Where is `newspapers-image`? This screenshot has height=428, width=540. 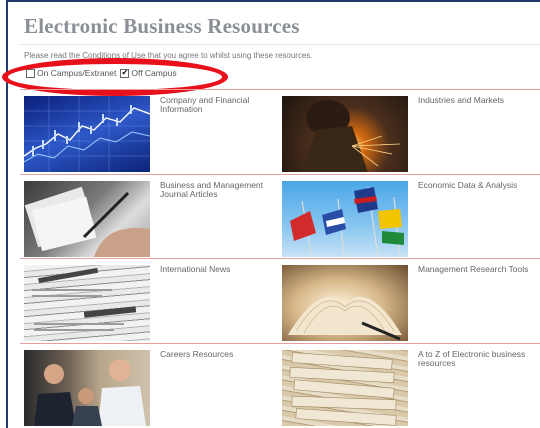
newspapers-image is located at coordinates (87, 303).